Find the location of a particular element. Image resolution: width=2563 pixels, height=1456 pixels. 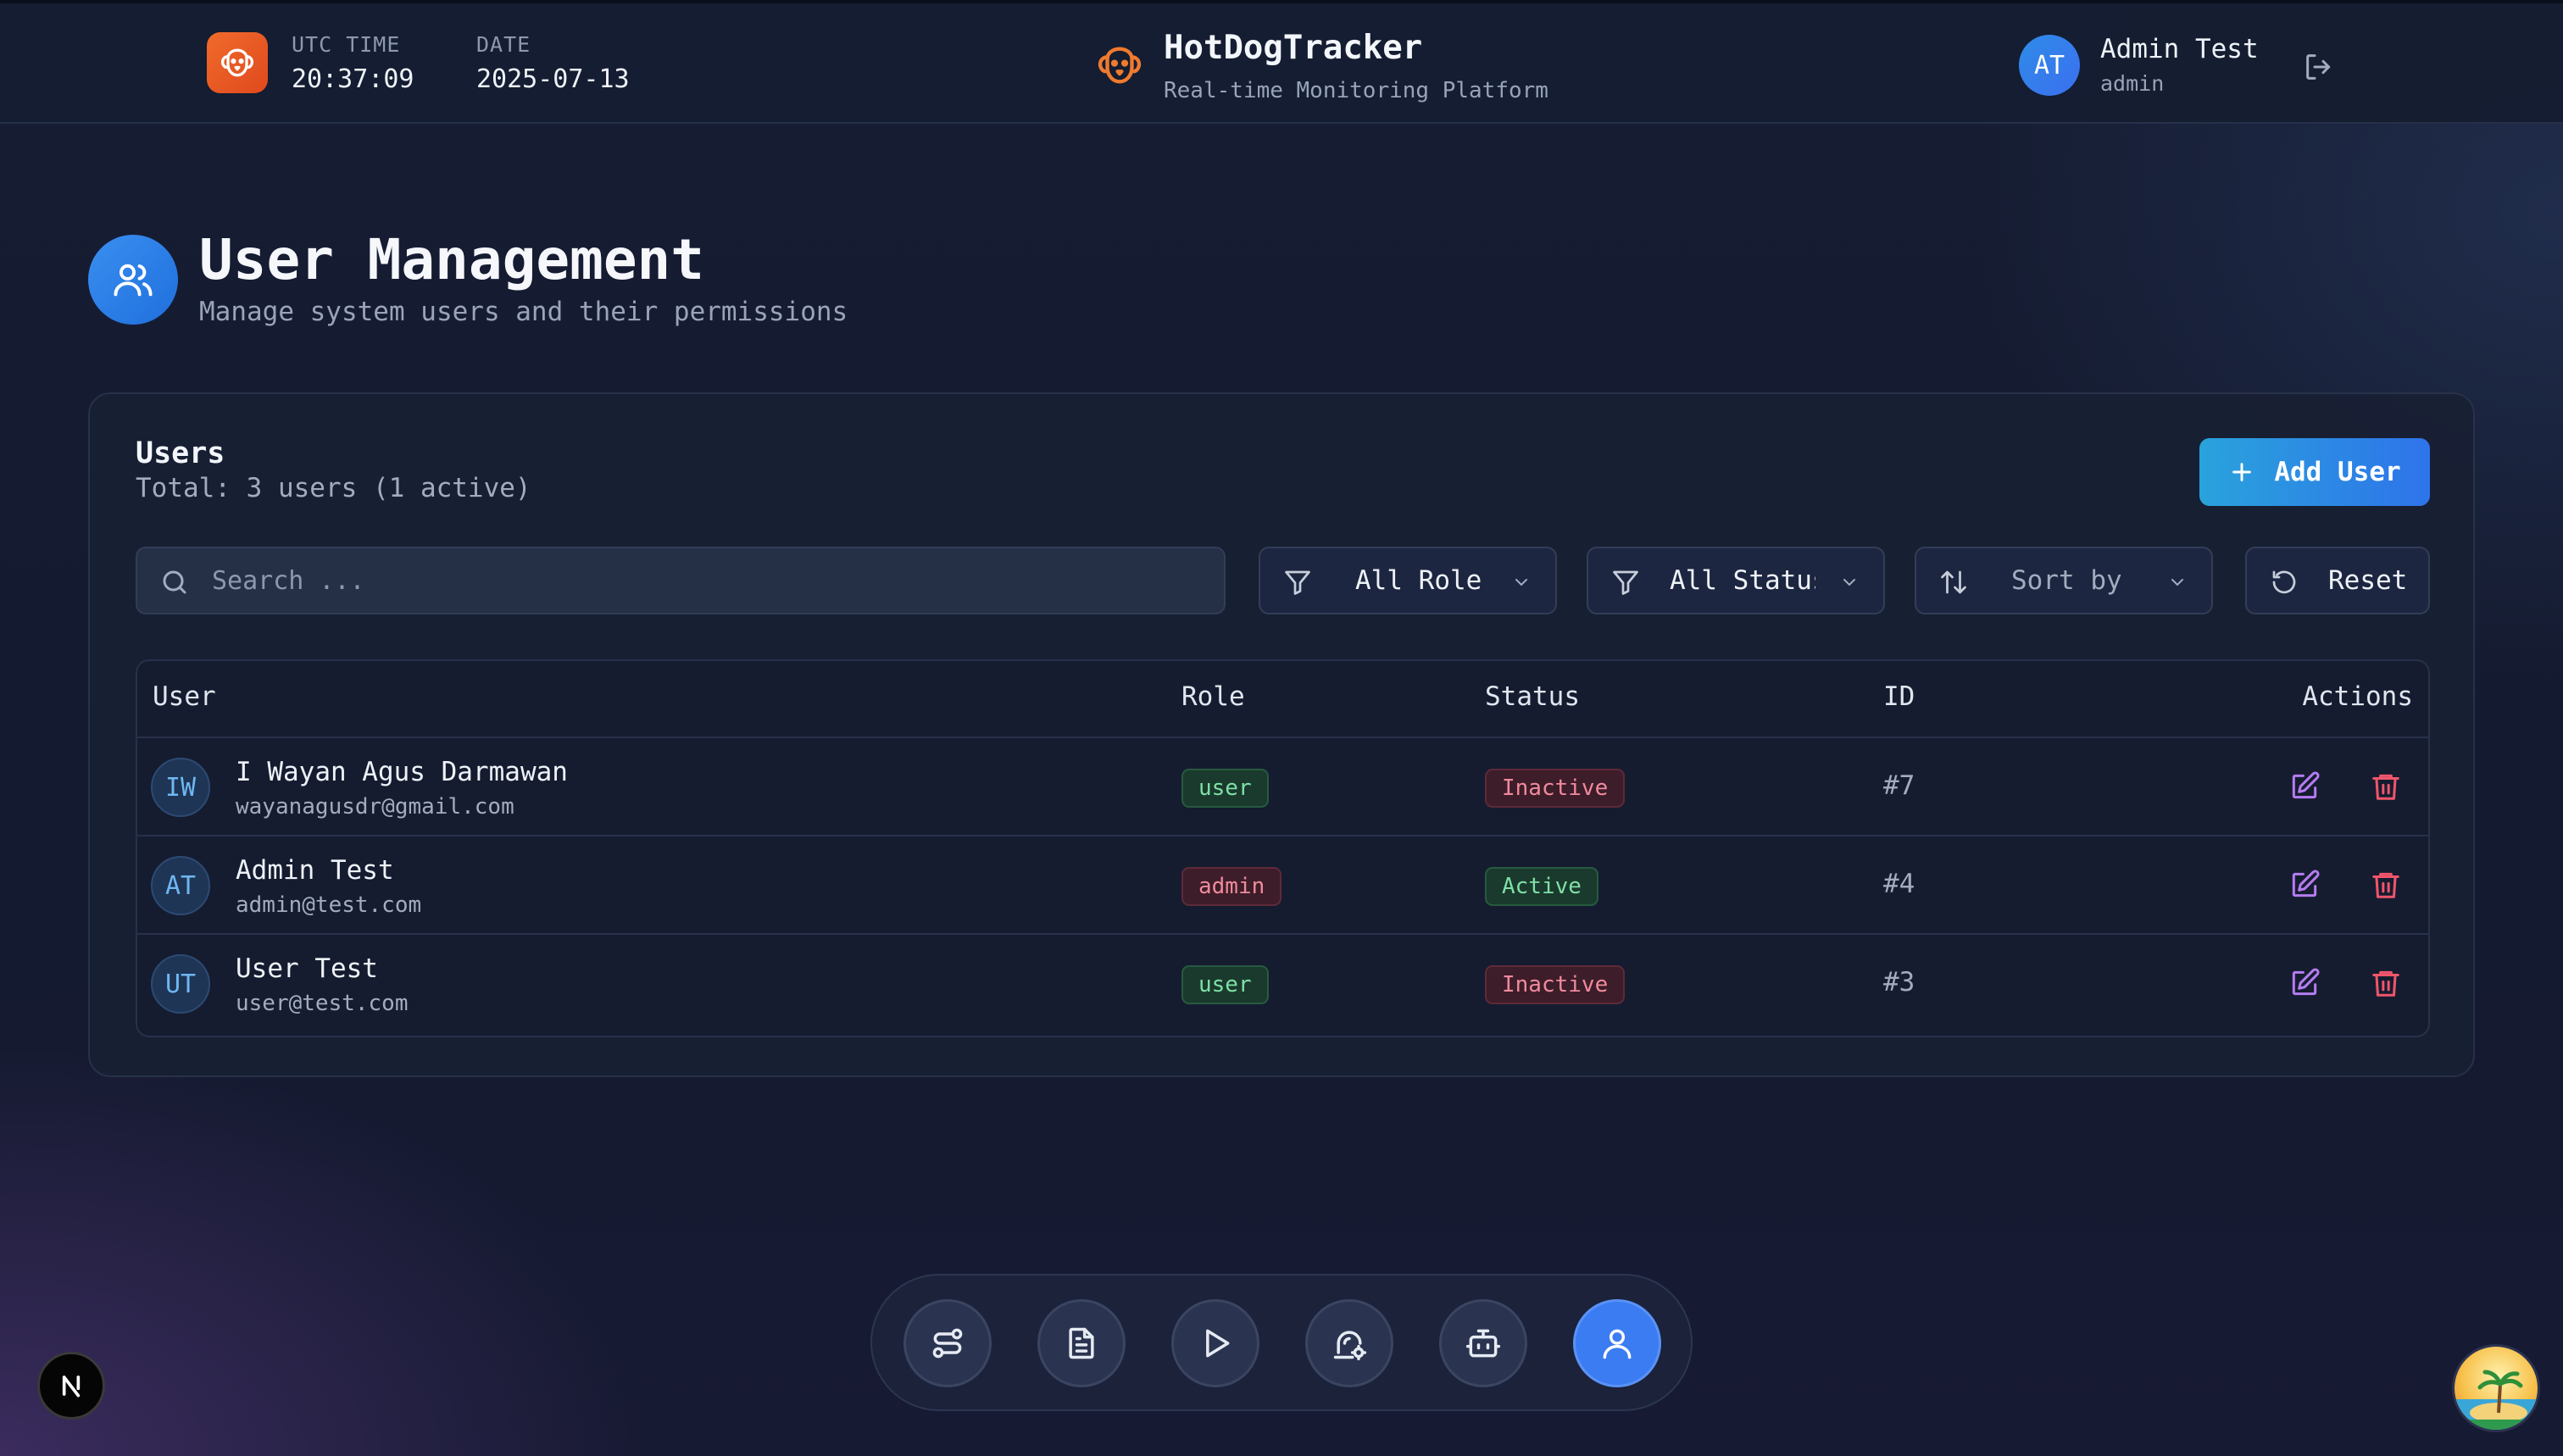

user-count-summary: Total: 3 users (1 active) is located at coordinates (333, 488).